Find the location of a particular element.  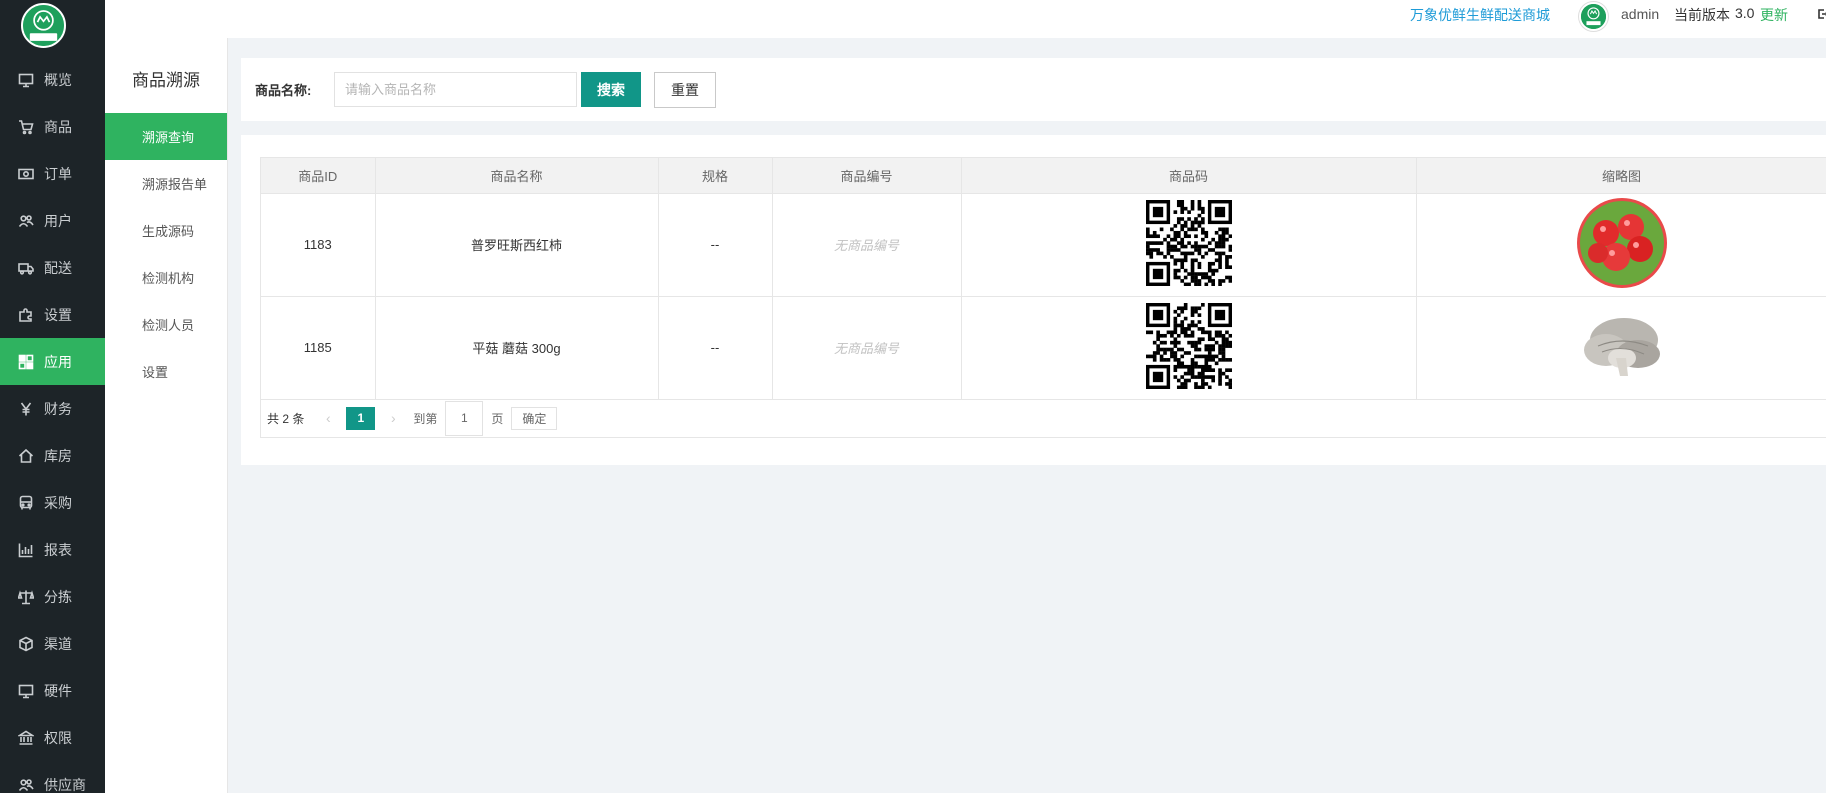

sidebar-item-label: 分拣 is located at coordinates (58, 596).